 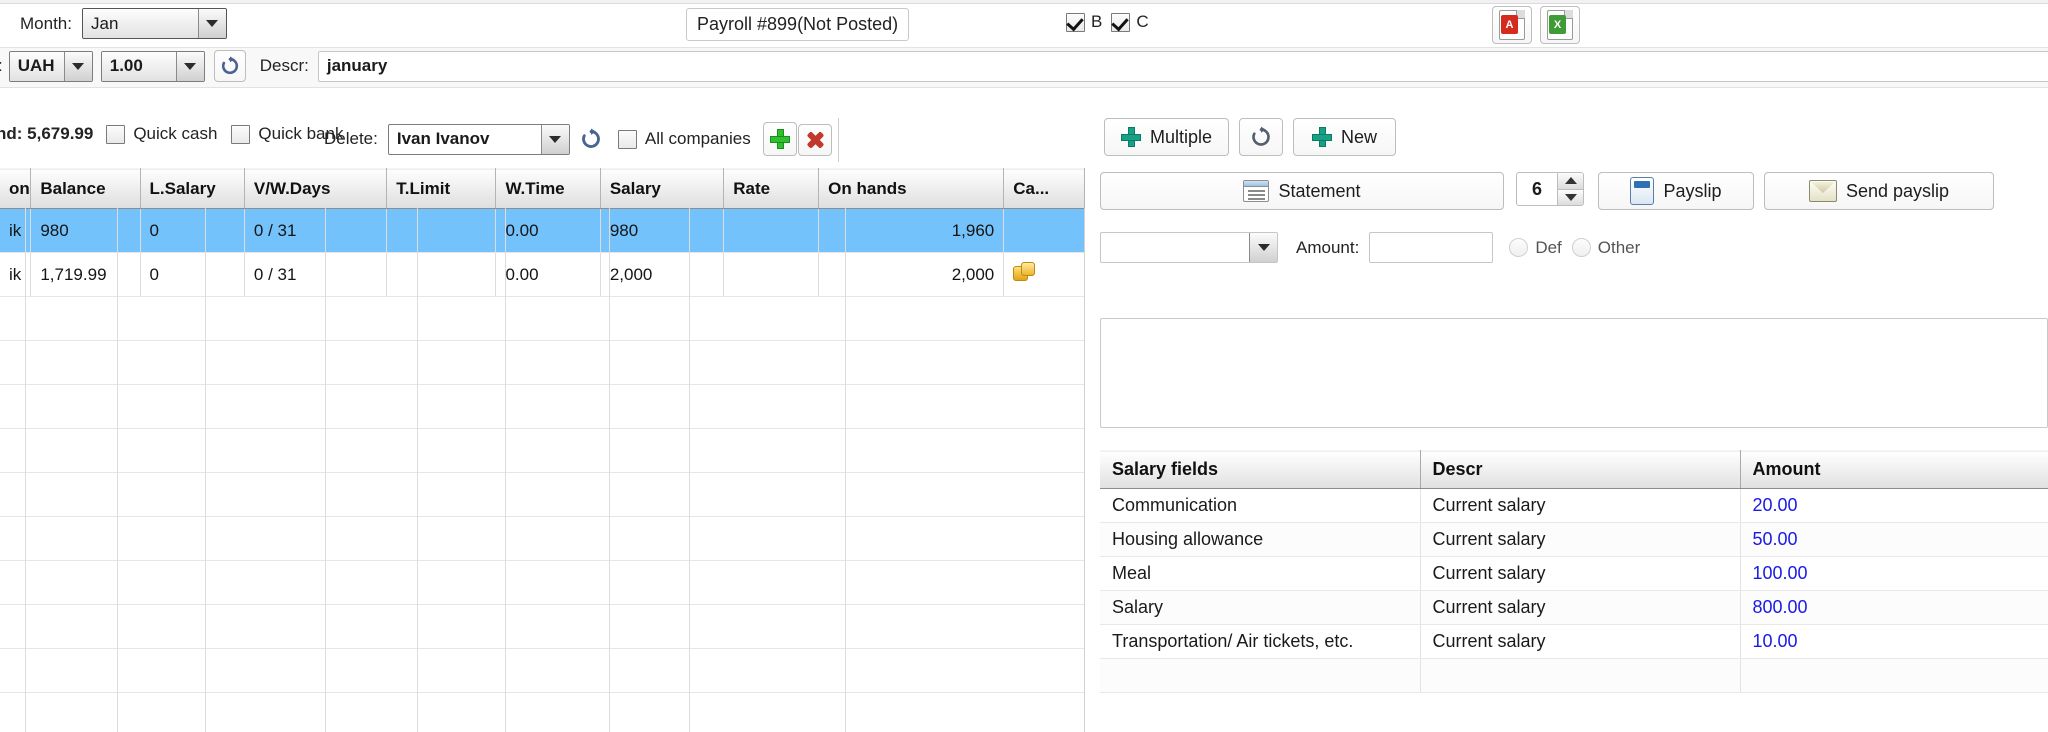 What do you see at coordinates (351, 138) in the screenshot?
I see `delete-label: Delete:` at bounding box center [351, 138].